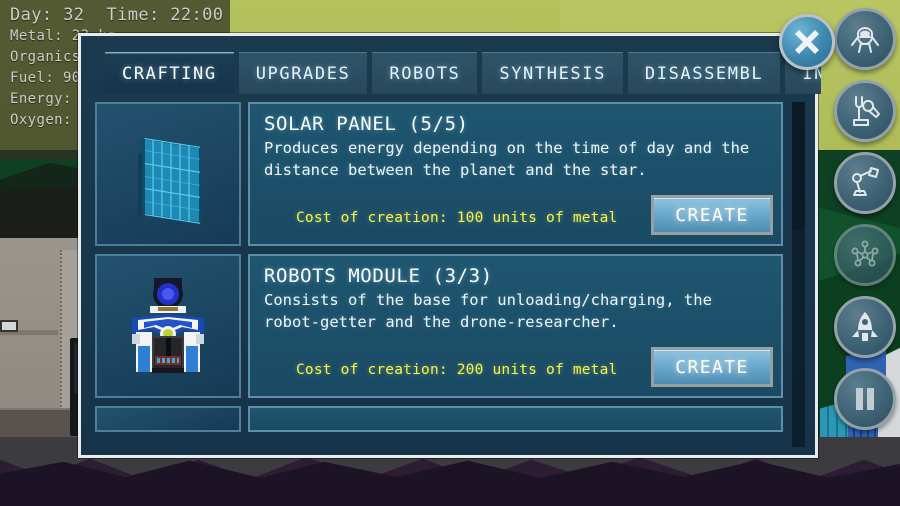 The image size is (900, 506). Describe the element at coordinates (515, 419) in the screenshot. I see `item-detail` at that location.